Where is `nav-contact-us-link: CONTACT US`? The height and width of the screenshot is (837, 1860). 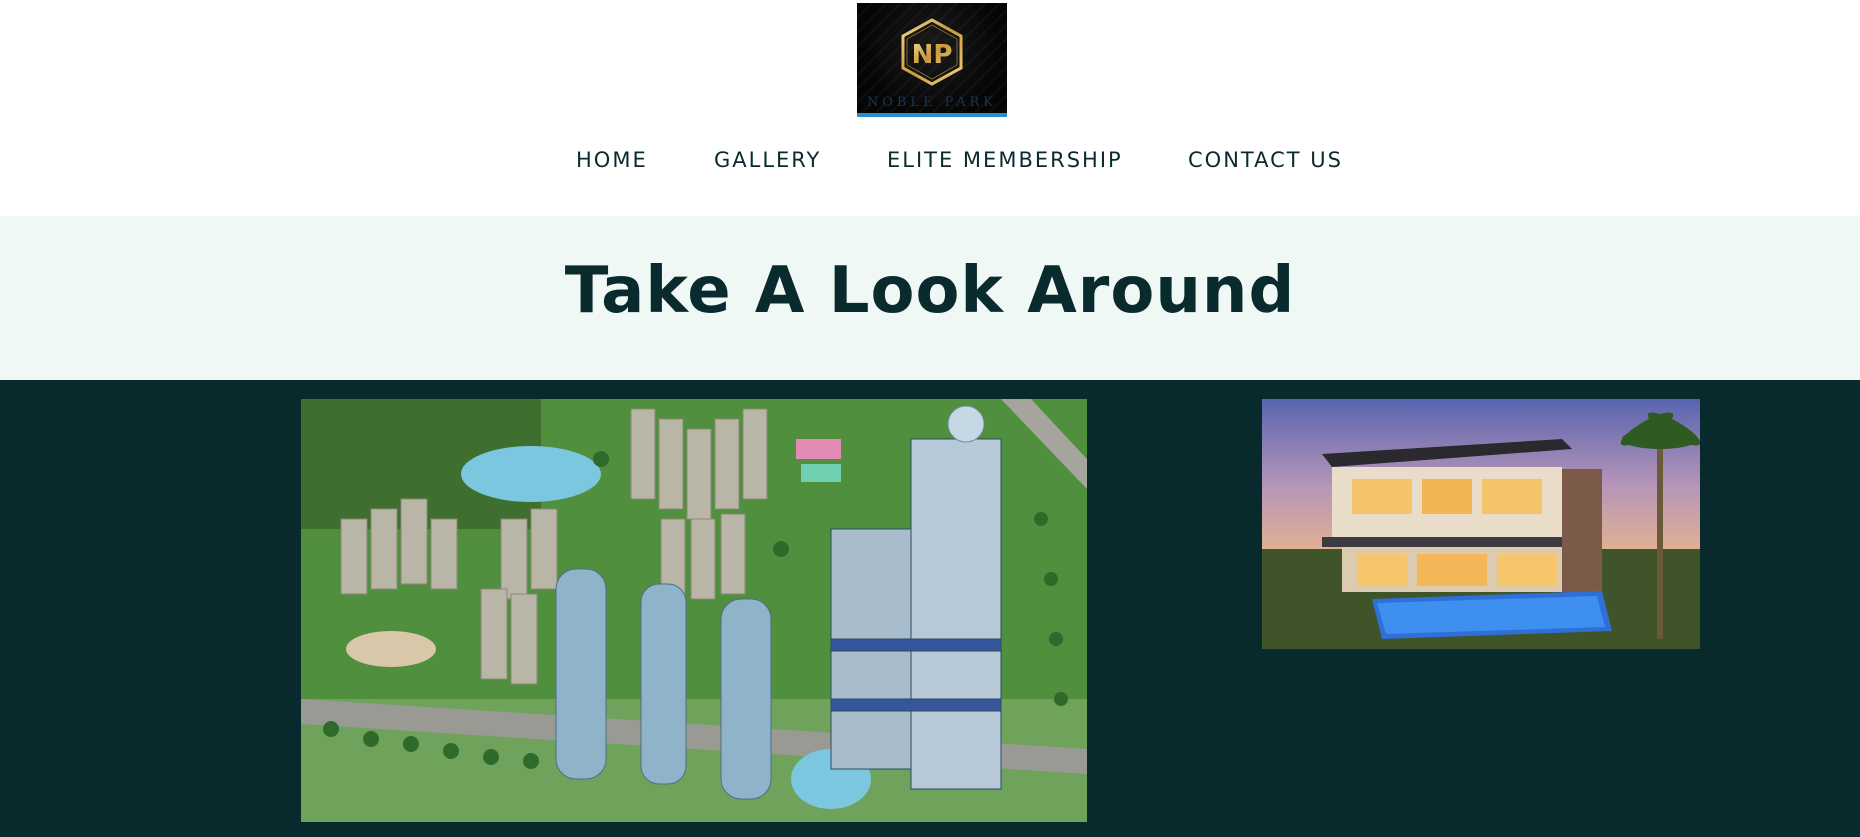
nav-contact-us-link: CONTACT US is located at coordinates (1265, 160).